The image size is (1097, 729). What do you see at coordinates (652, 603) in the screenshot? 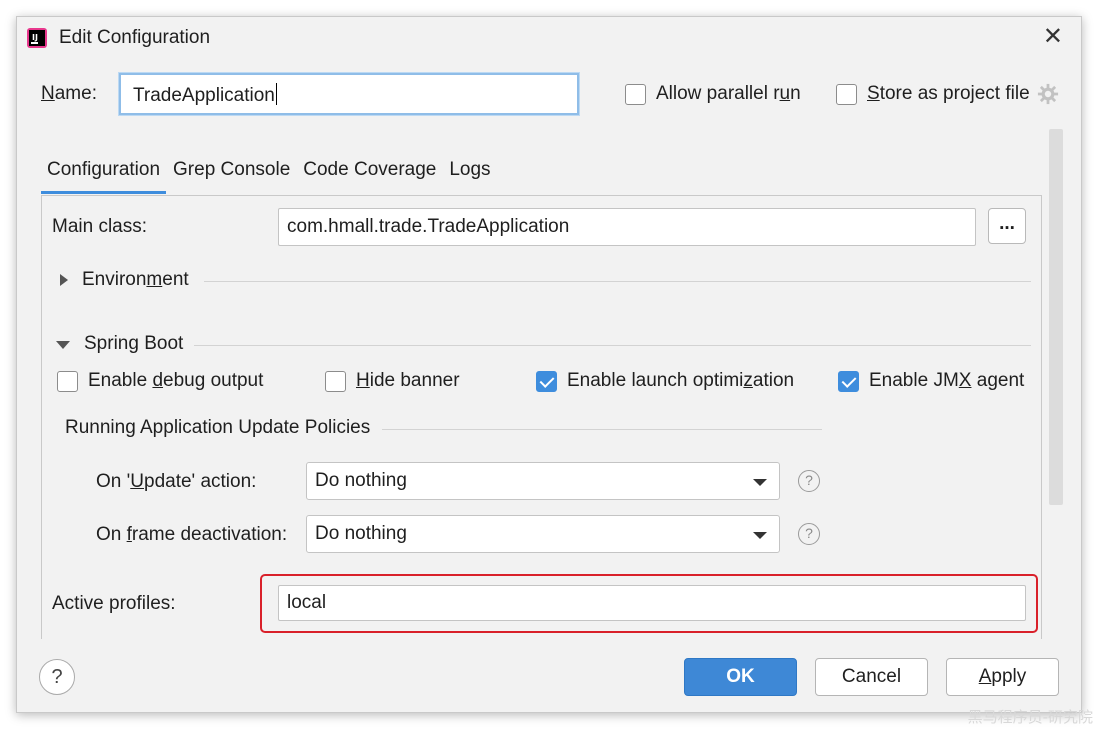
I see `active-profiles-input: local` at bounding box center [652, 603].